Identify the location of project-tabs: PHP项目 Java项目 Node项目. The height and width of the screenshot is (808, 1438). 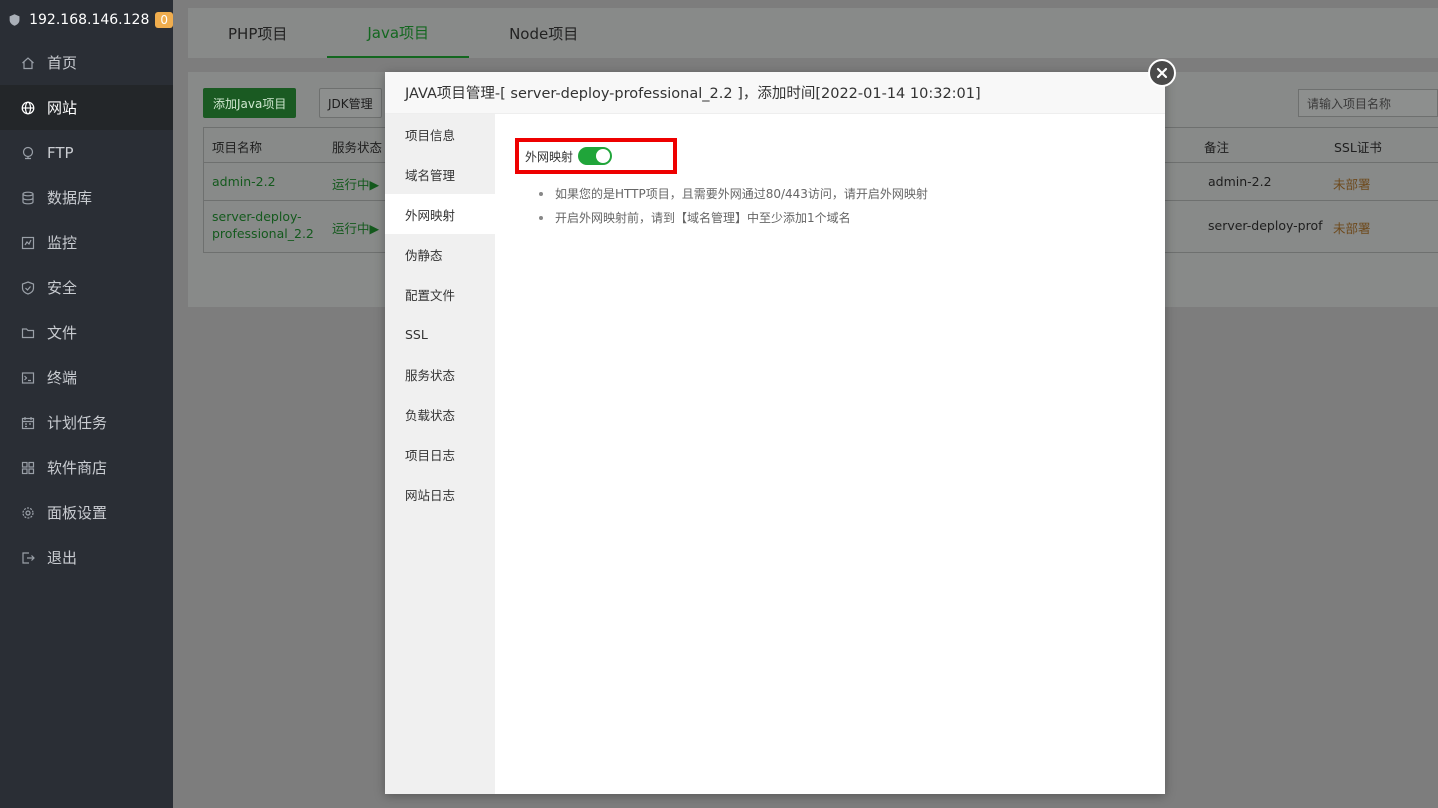
(813, 33).